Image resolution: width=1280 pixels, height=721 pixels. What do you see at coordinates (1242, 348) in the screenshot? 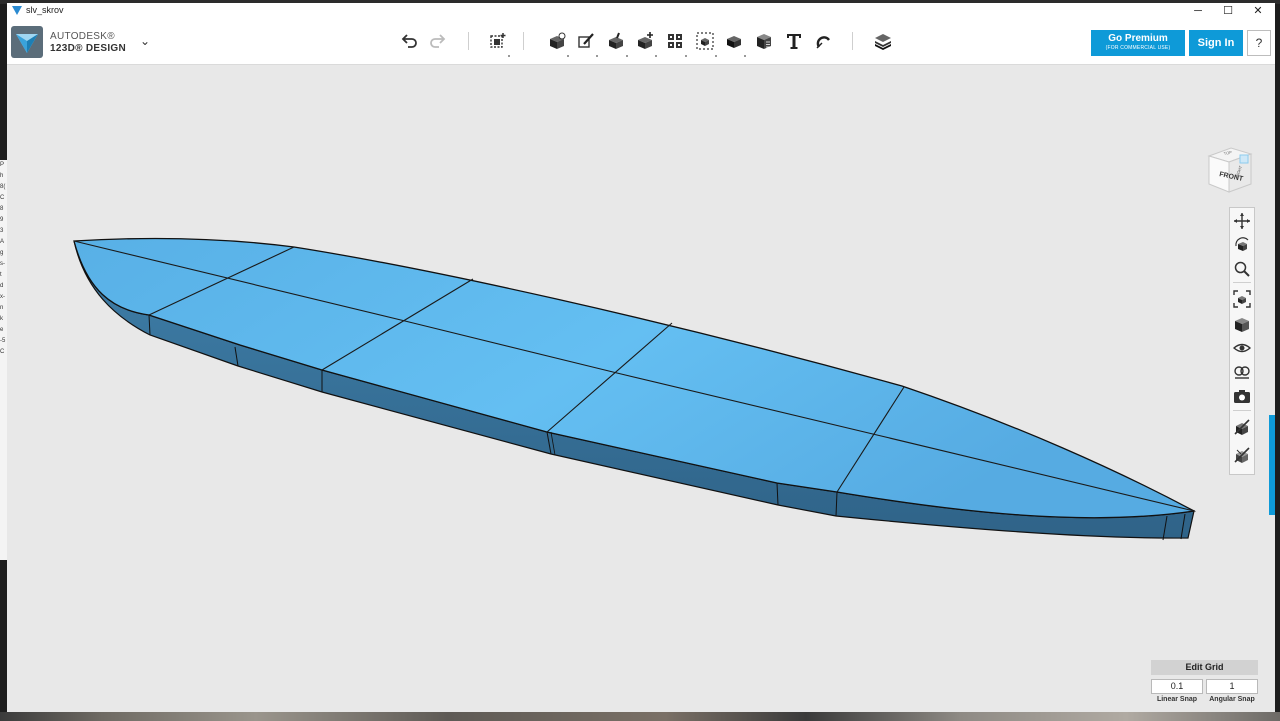
I see `visibility-icon` at bounding box center [1242, 348].